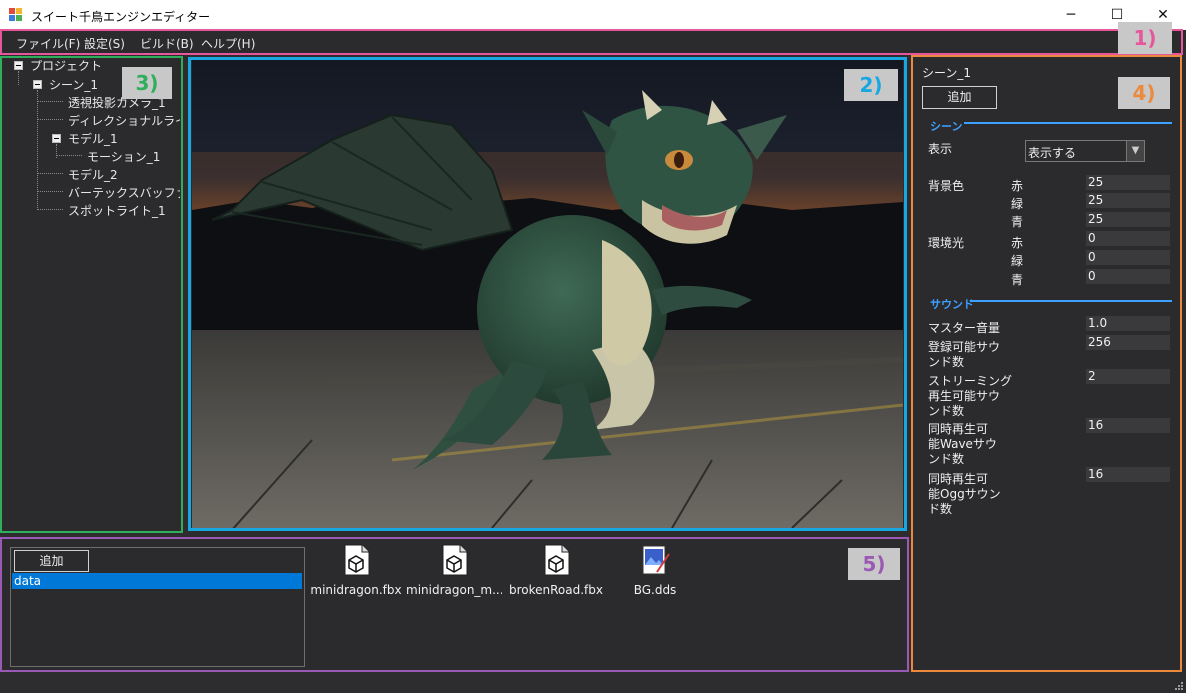  Describe the element at coordinates (1128, 425) in the screenshot. I see `wave-field: 16` at that location.